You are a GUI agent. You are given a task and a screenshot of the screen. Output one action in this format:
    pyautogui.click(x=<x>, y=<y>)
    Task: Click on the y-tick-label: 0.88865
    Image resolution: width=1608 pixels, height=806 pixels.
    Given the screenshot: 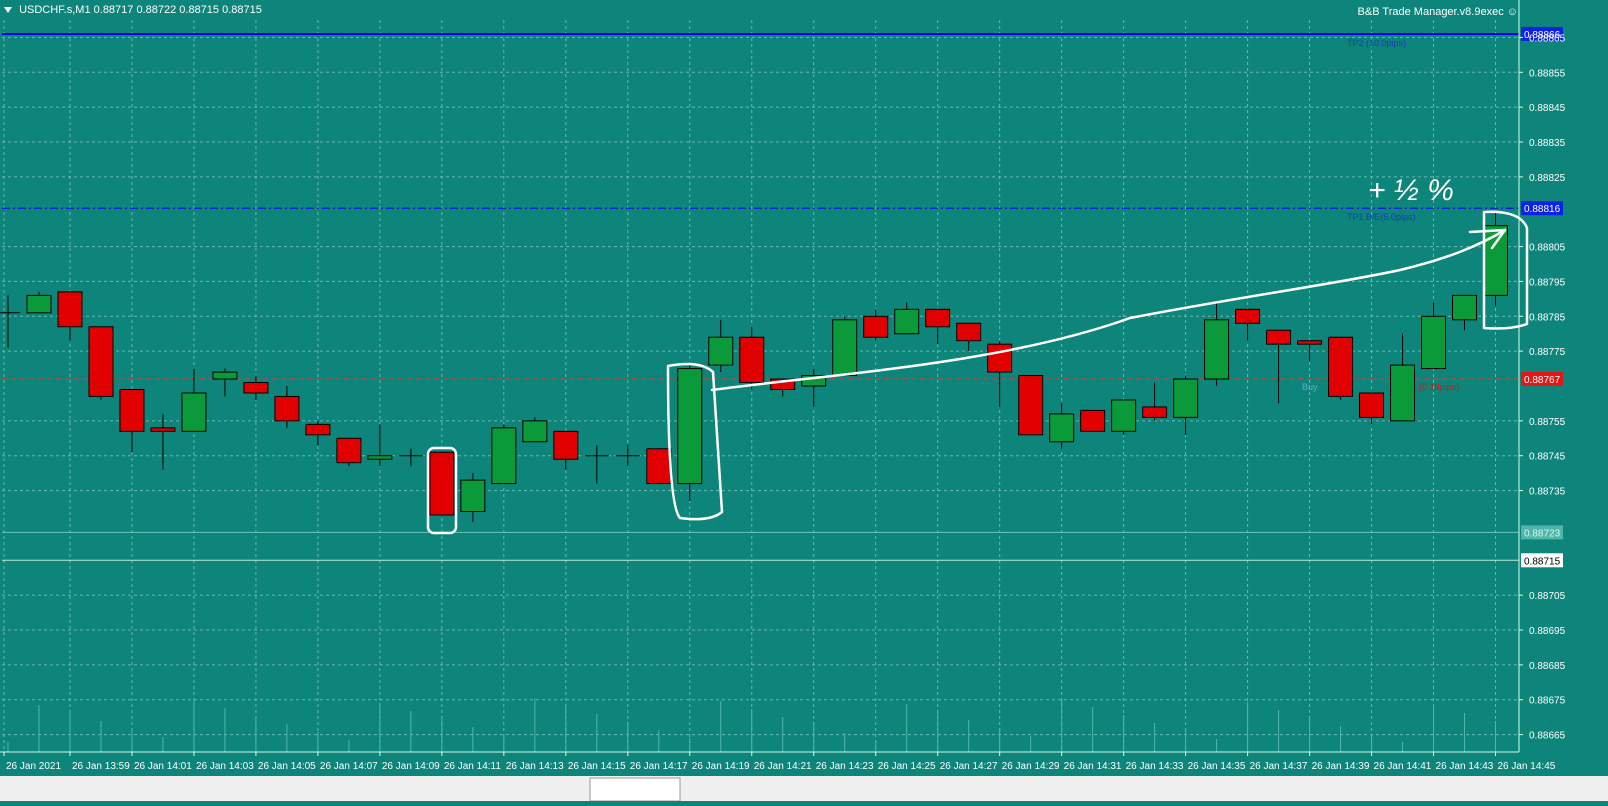 What is the action you would take?
    pyautogui.click(x=1547, y=38)
    